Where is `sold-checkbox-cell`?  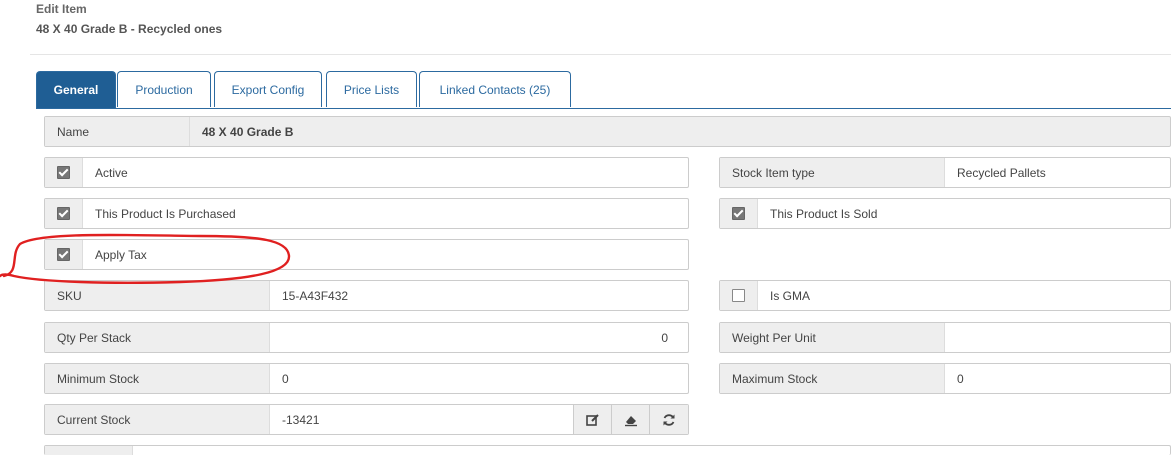
sold-checkbox-cell is located at coordinates (739, 213).